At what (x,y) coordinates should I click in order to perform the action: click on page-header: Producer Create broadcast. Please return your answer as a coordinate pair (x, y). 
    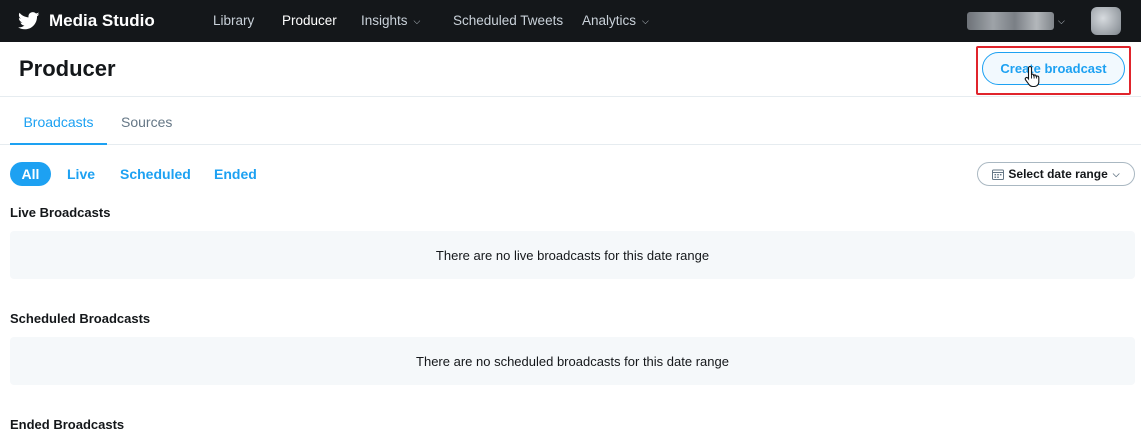
    Looking at the image, I should click on (570, 69).